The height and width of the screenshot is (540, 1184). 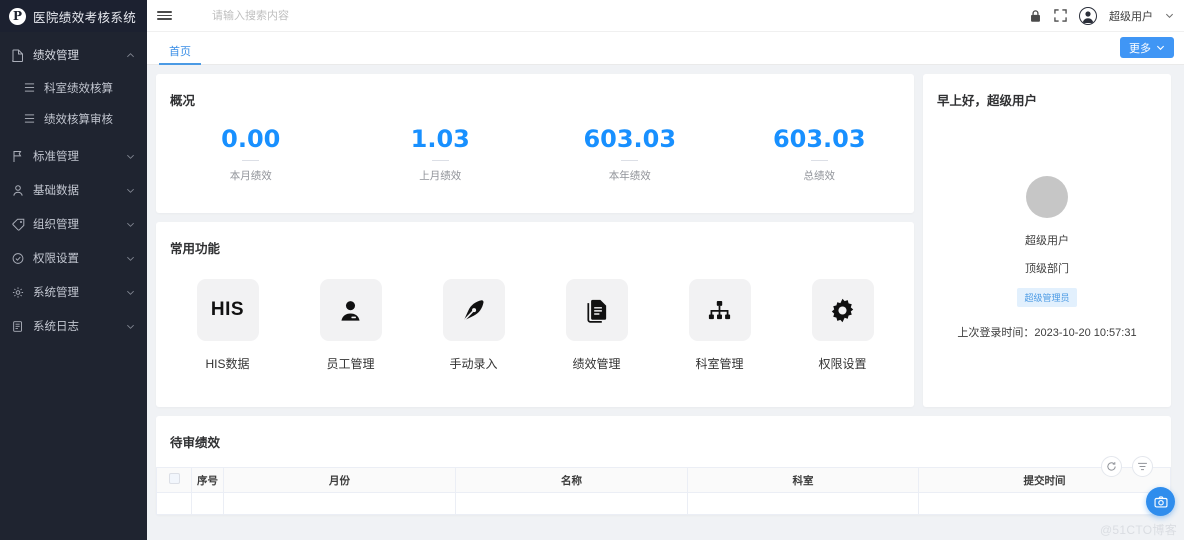 What do you see at coordinates (29, 118) in the screenshot?
I see `list-icon` at bounding box center [29, 118].